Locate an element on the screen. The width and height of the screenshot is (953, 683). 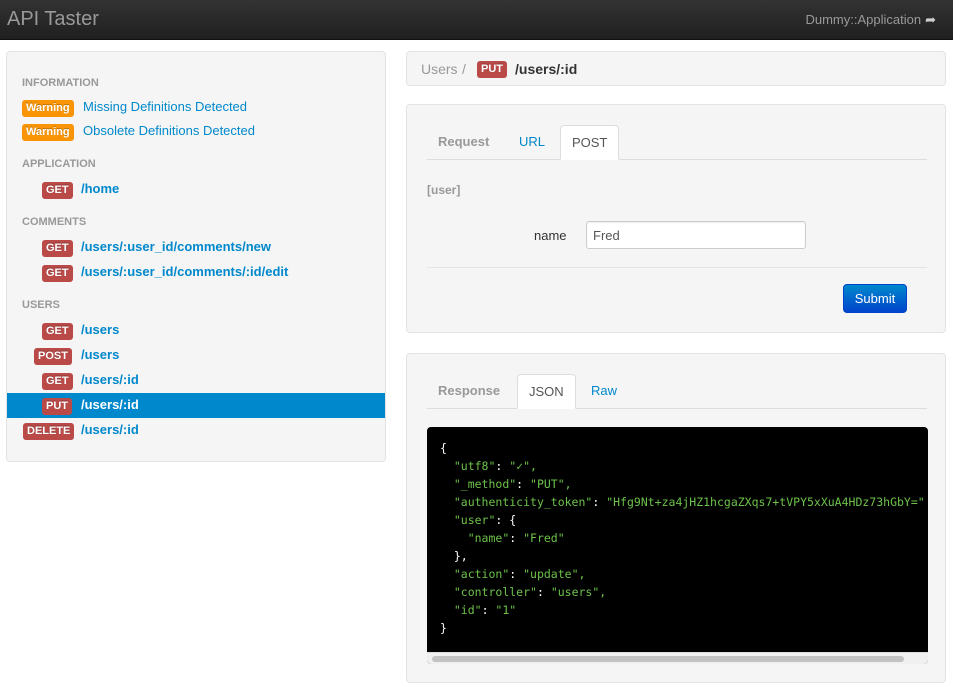
top-navbar: API Taster Dummy::Application ➦ is located at coordinates (476, 20).